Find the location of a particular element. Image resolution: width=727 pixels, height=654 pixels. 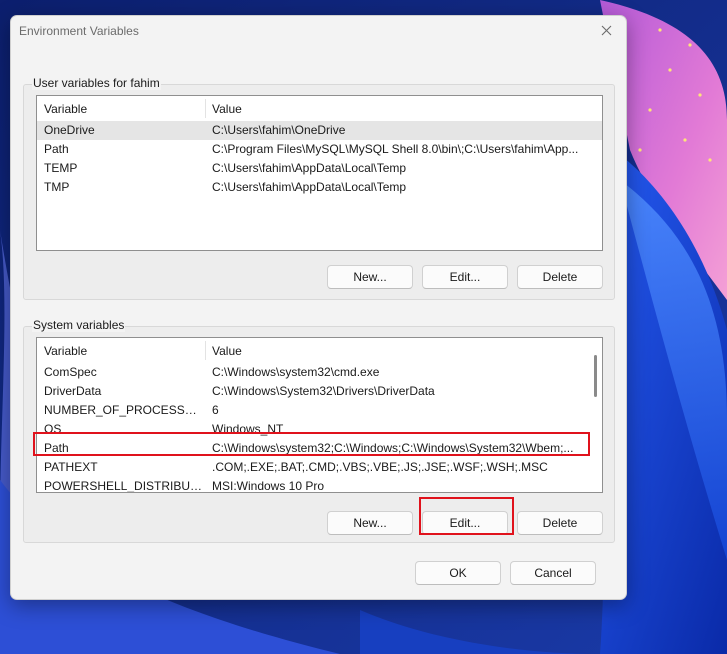

variable-name: TMP is located at coordinates (57, 187).